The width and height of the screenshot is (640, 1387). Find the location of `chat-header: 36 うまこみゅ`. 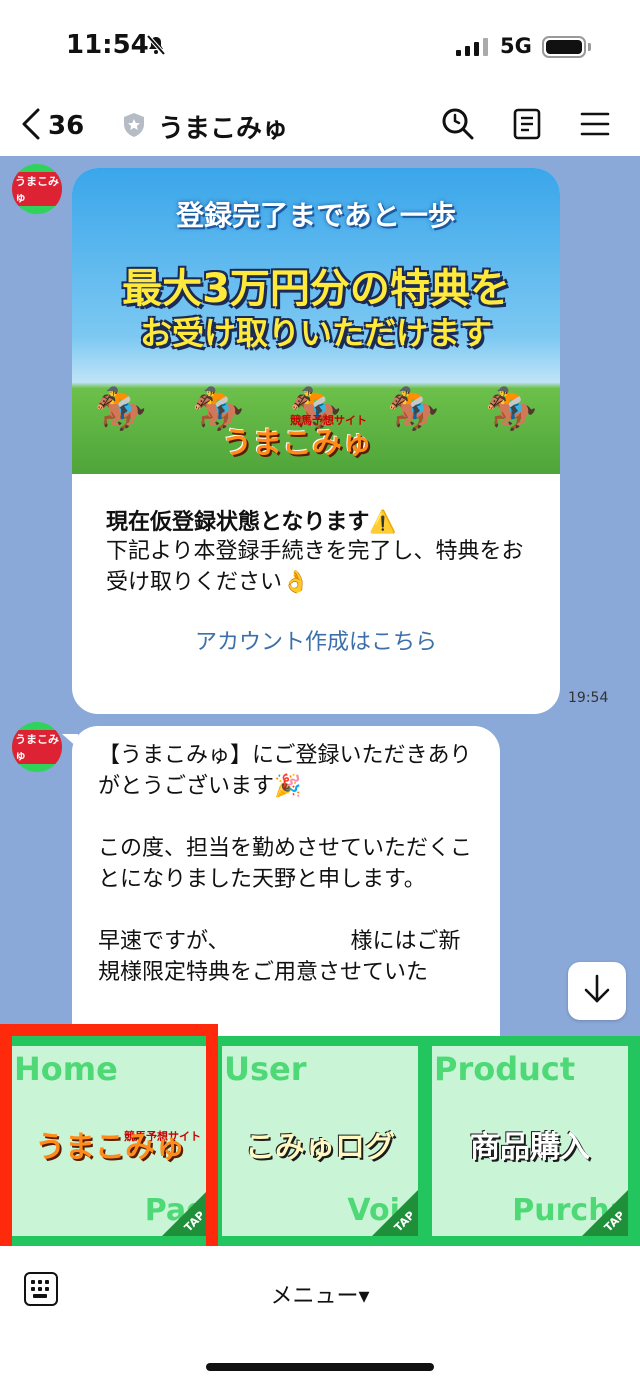

chat-header: 36 うまこみゅ is located at coordinates (320, 126).